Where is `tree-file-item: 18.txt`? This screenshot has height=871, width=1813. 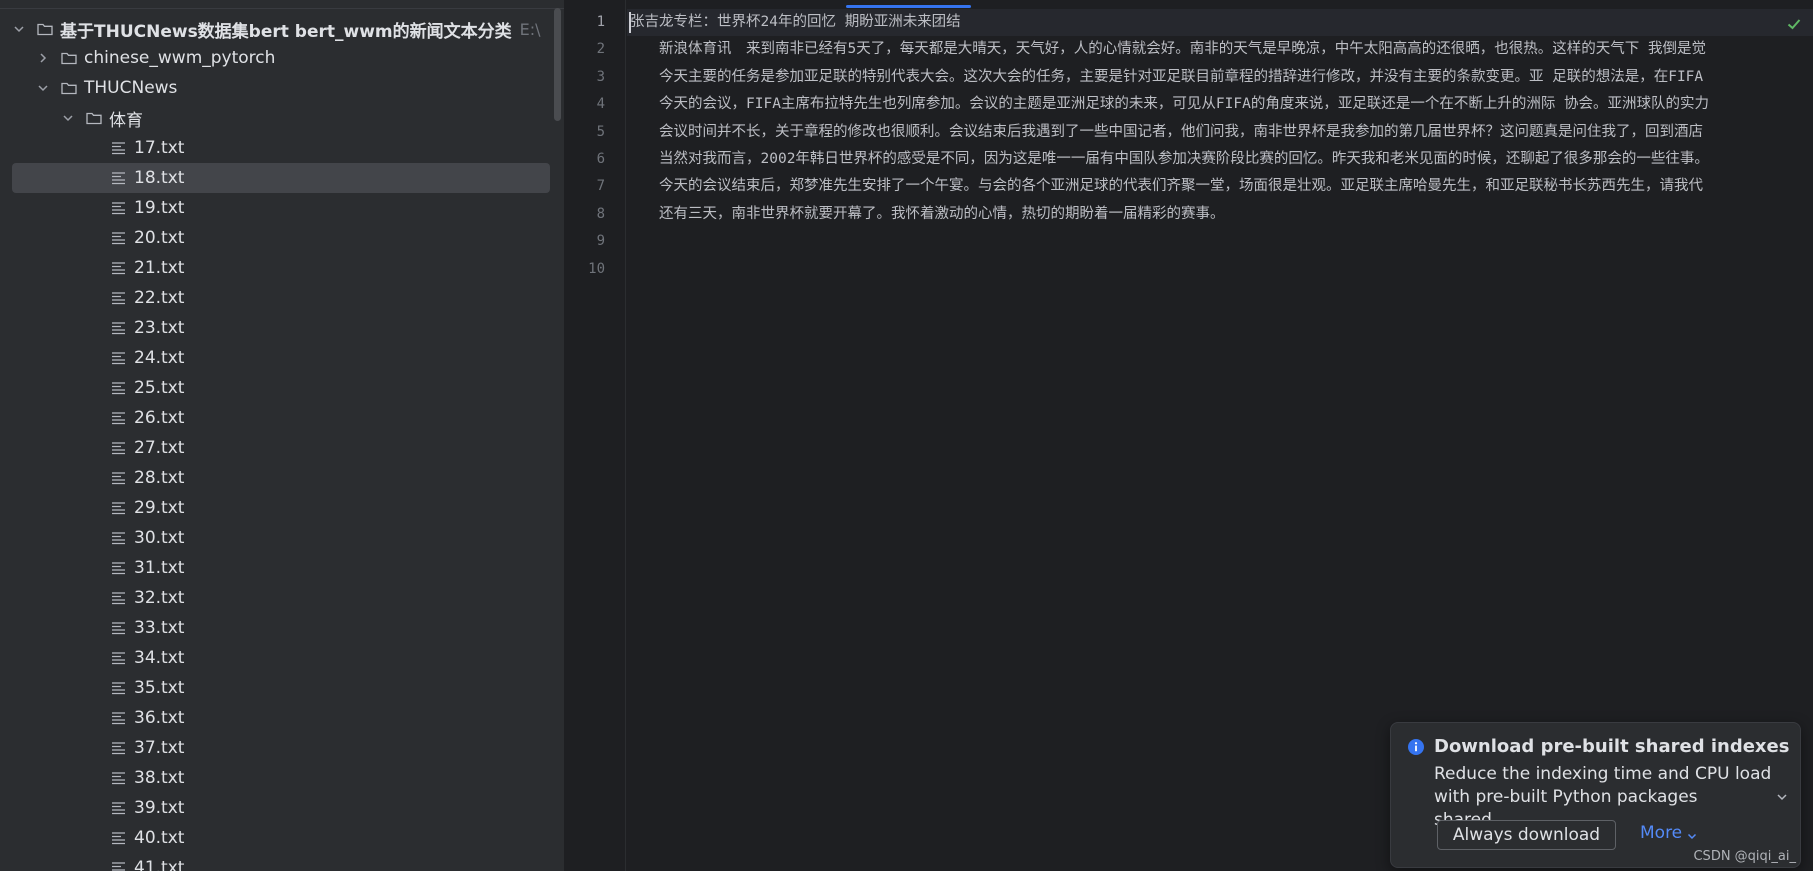
tree-file-item: 18.txt is located at coordinates (275, 178).